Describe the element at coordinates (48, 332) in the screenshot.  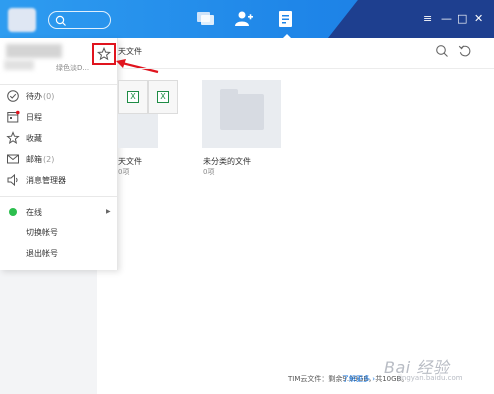
I see `sidebar-background` at that location.